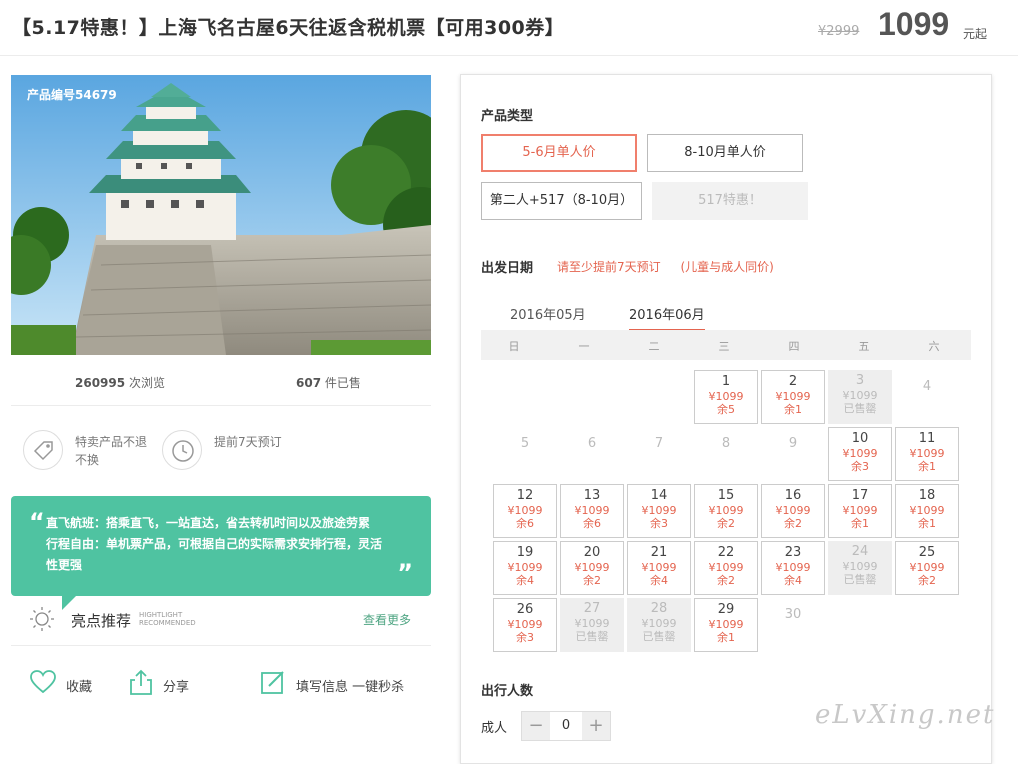  I want to click on feature-text: 提前7天预订, so click(248, 442).